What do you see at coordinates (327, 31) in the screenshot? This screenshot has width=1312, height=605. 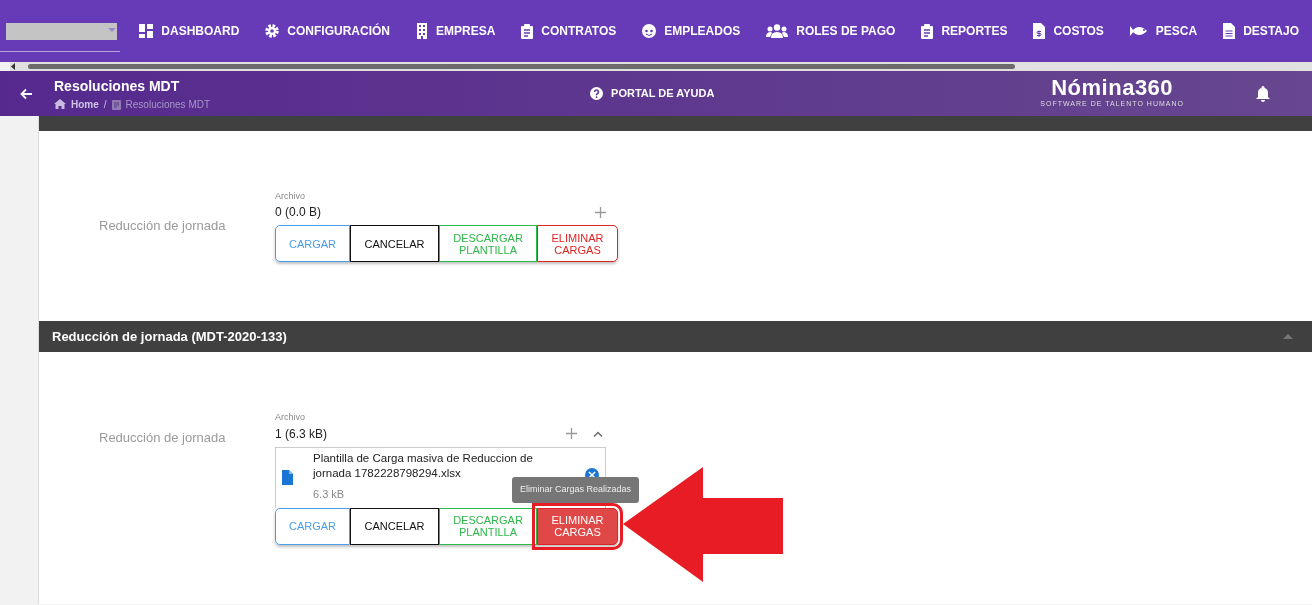 I see `nav-link: CONFIGURACIÓN` at bounding box center [327, 31].